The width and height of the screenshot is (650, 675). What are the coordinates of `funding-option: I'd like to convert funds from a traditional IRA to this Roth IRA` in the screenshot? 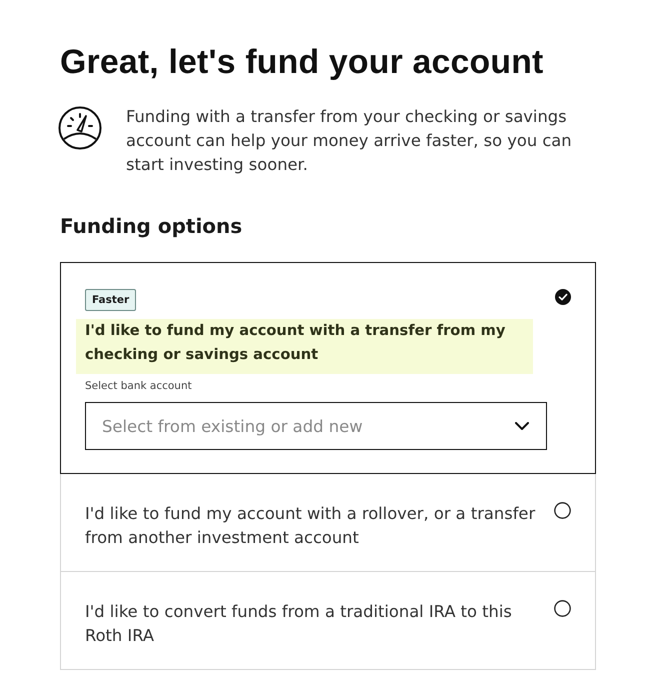 It's located at (328, 620).